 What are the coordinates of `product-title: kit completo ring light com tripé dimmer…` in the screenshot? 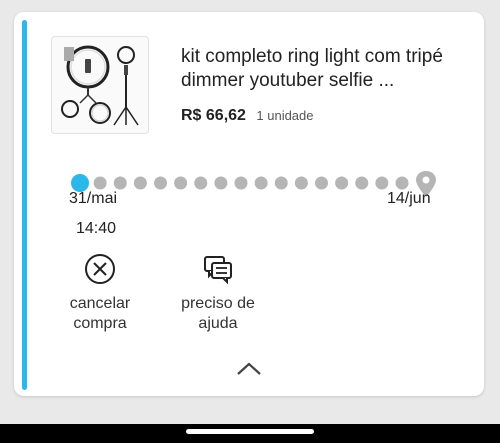 It's located at (326, 69).